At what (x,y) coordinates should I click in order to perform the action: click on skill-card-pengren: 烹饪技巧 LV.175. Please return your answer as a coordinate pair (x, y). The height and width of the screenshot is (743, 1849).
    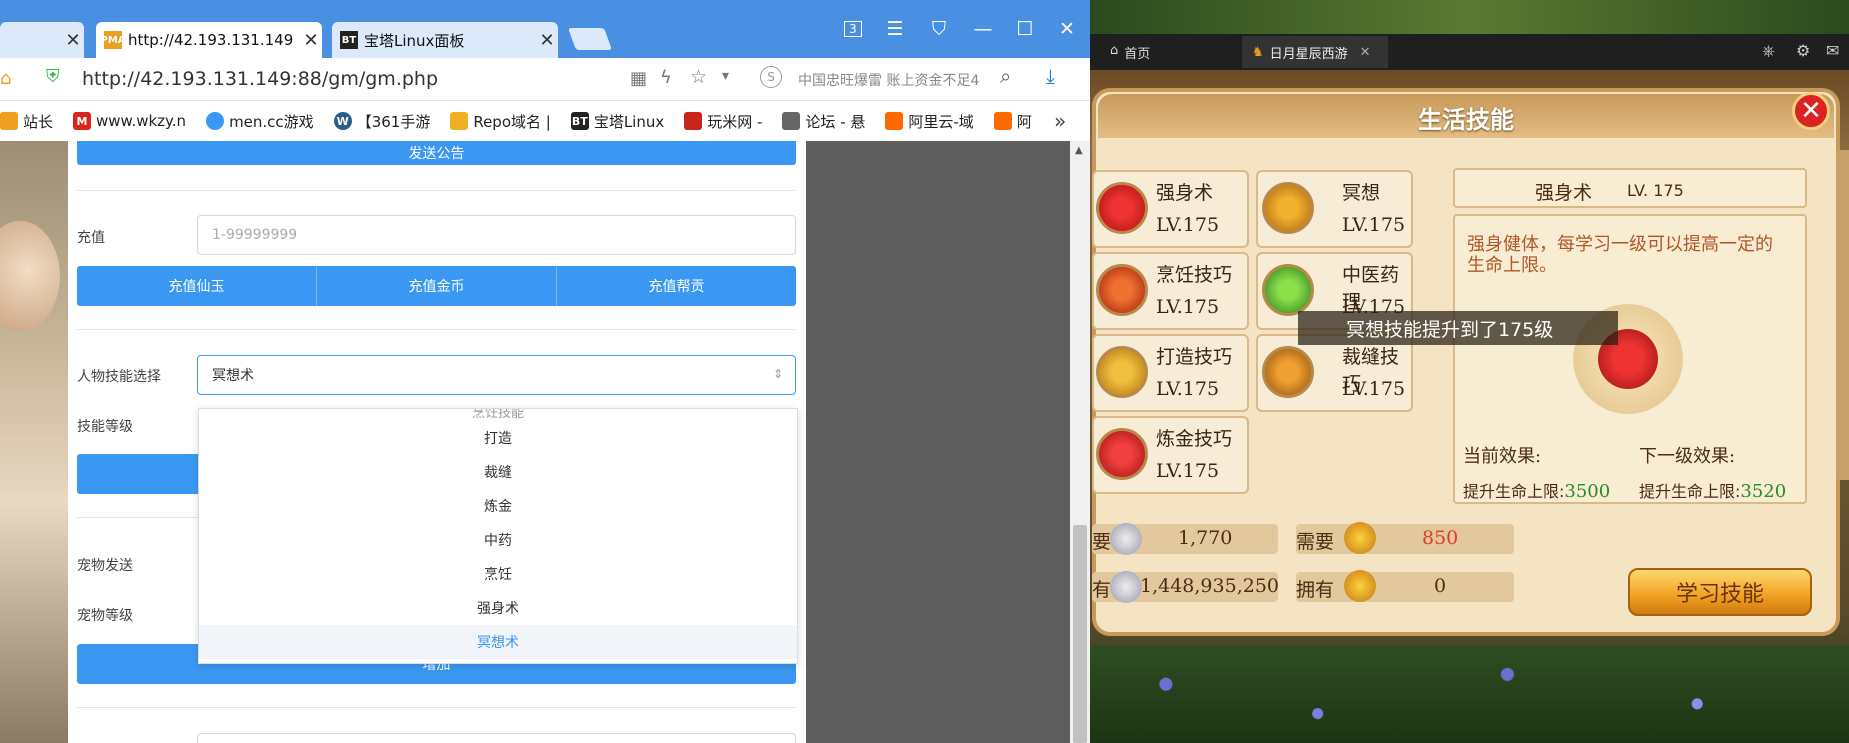
    Looking at the image, I should click on (1170, 291).